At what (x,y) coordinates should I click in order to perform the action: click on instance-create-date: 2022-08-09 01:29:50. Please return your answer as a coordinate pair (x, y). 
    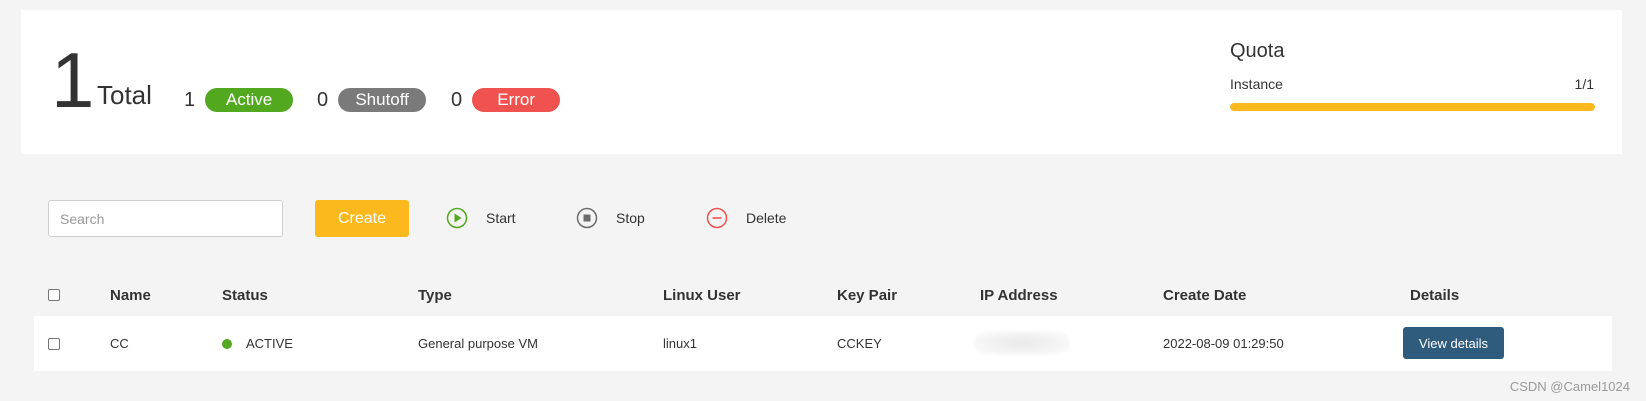
    Looking at the image, I should click on (1223, 343).